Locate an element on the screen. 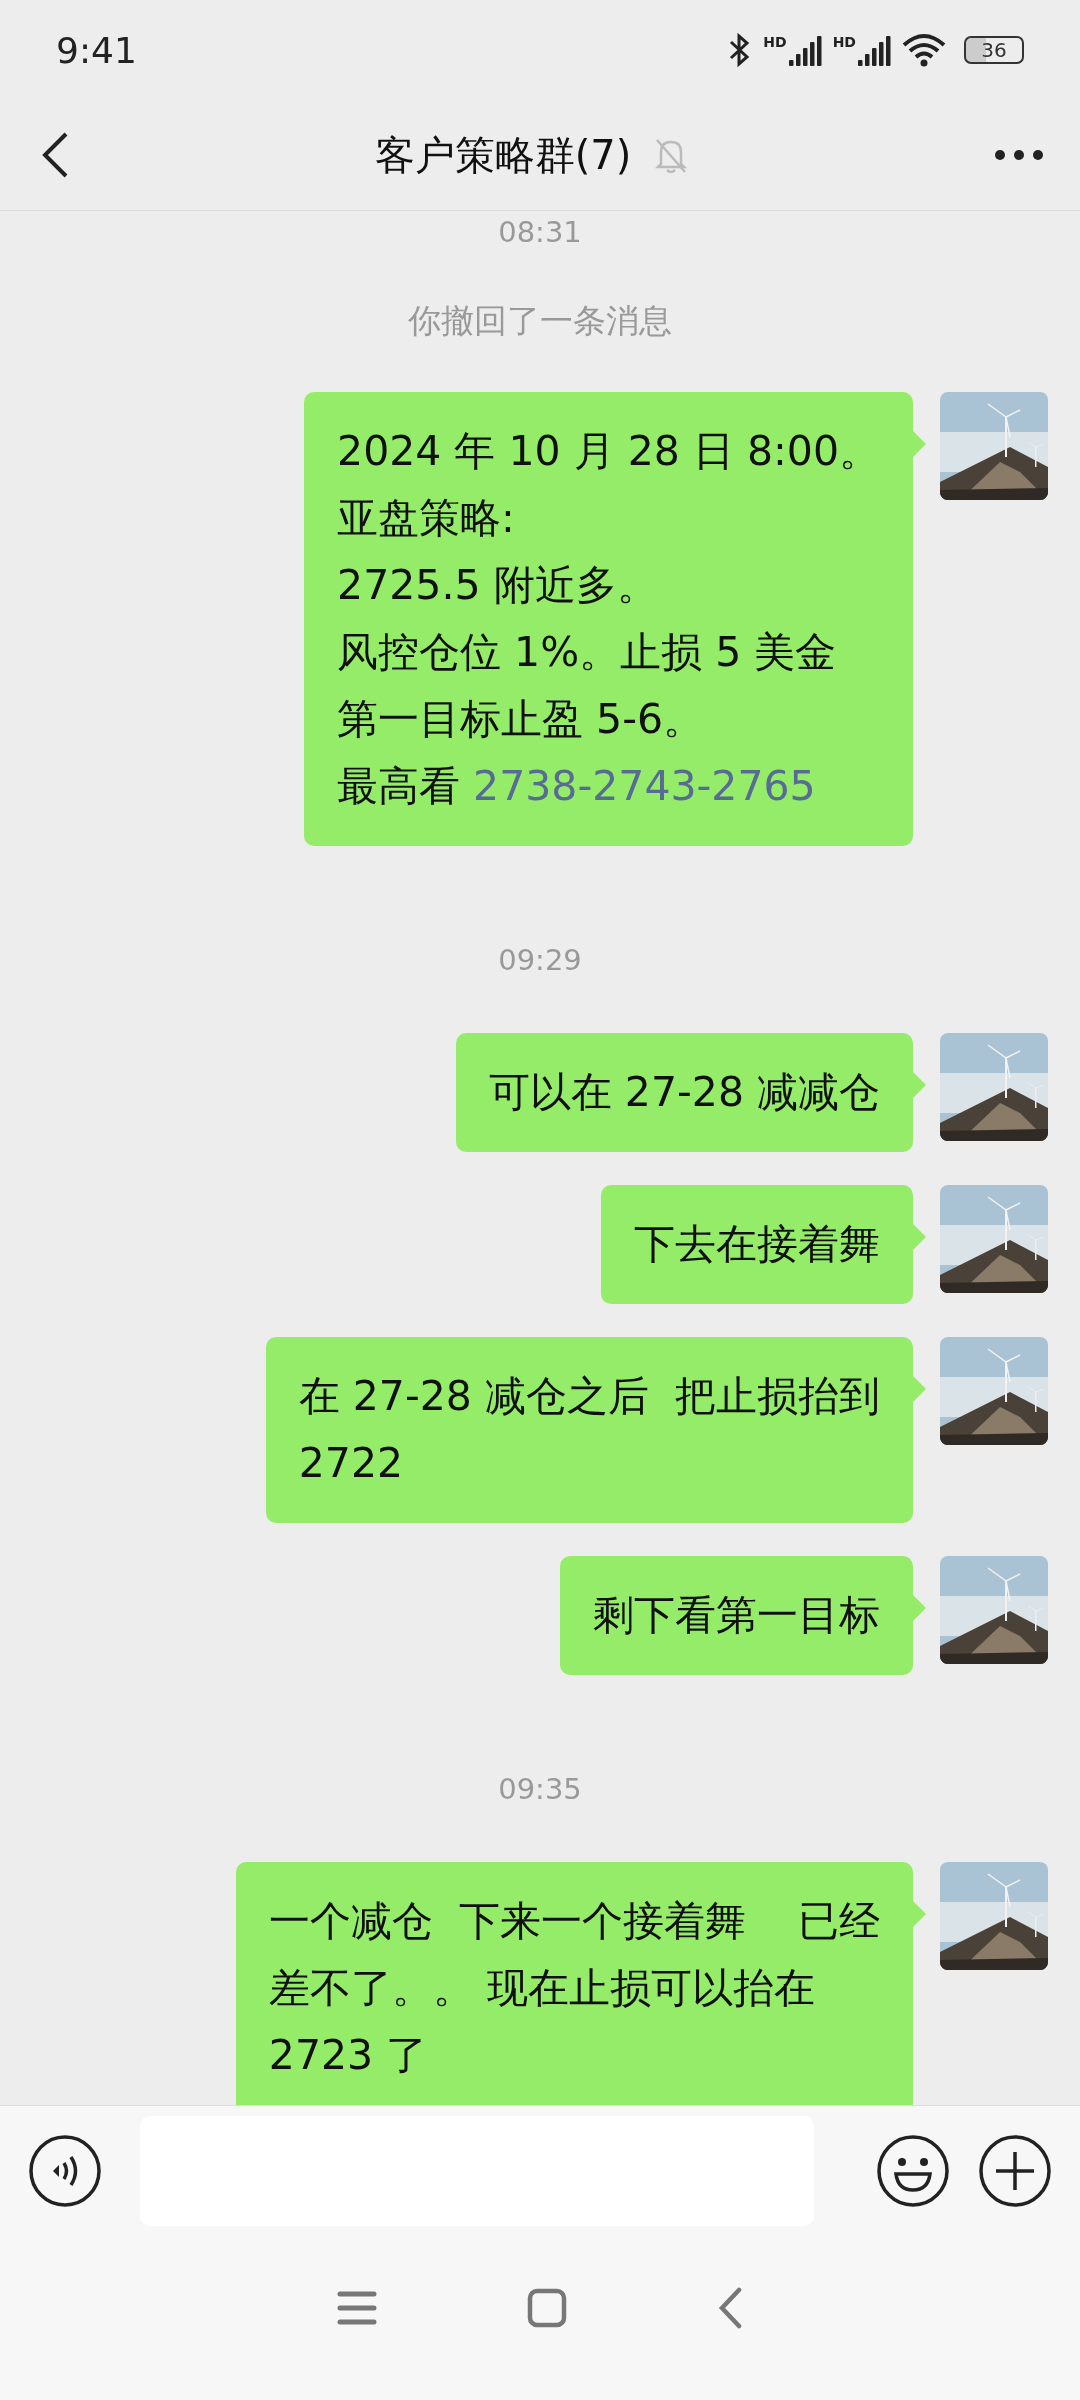  voice-icon is located at coordinates (65, 2170).